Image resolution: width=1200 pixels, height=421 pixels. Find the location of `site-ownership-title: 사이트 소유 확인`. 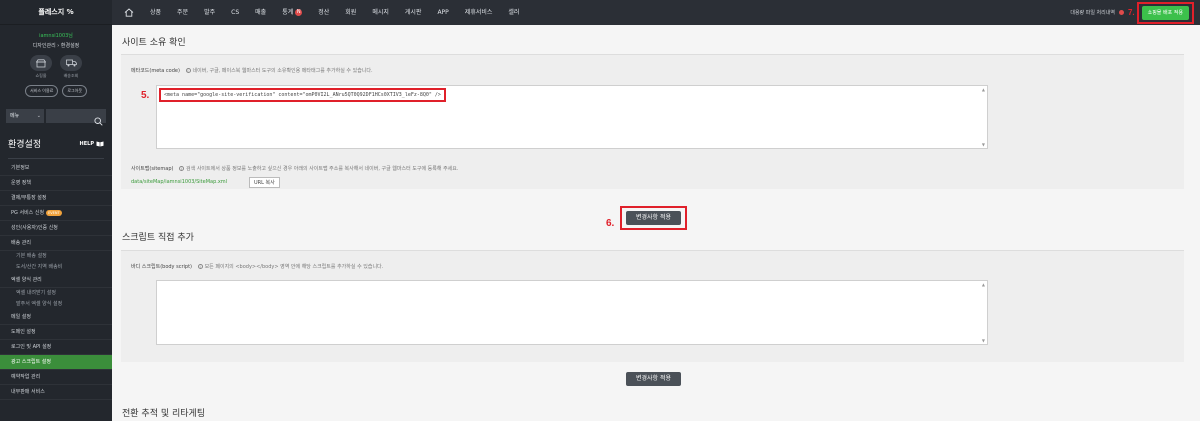

site-ownership-title: 사이트 소유 확인 is located at coordinates (154, 43).